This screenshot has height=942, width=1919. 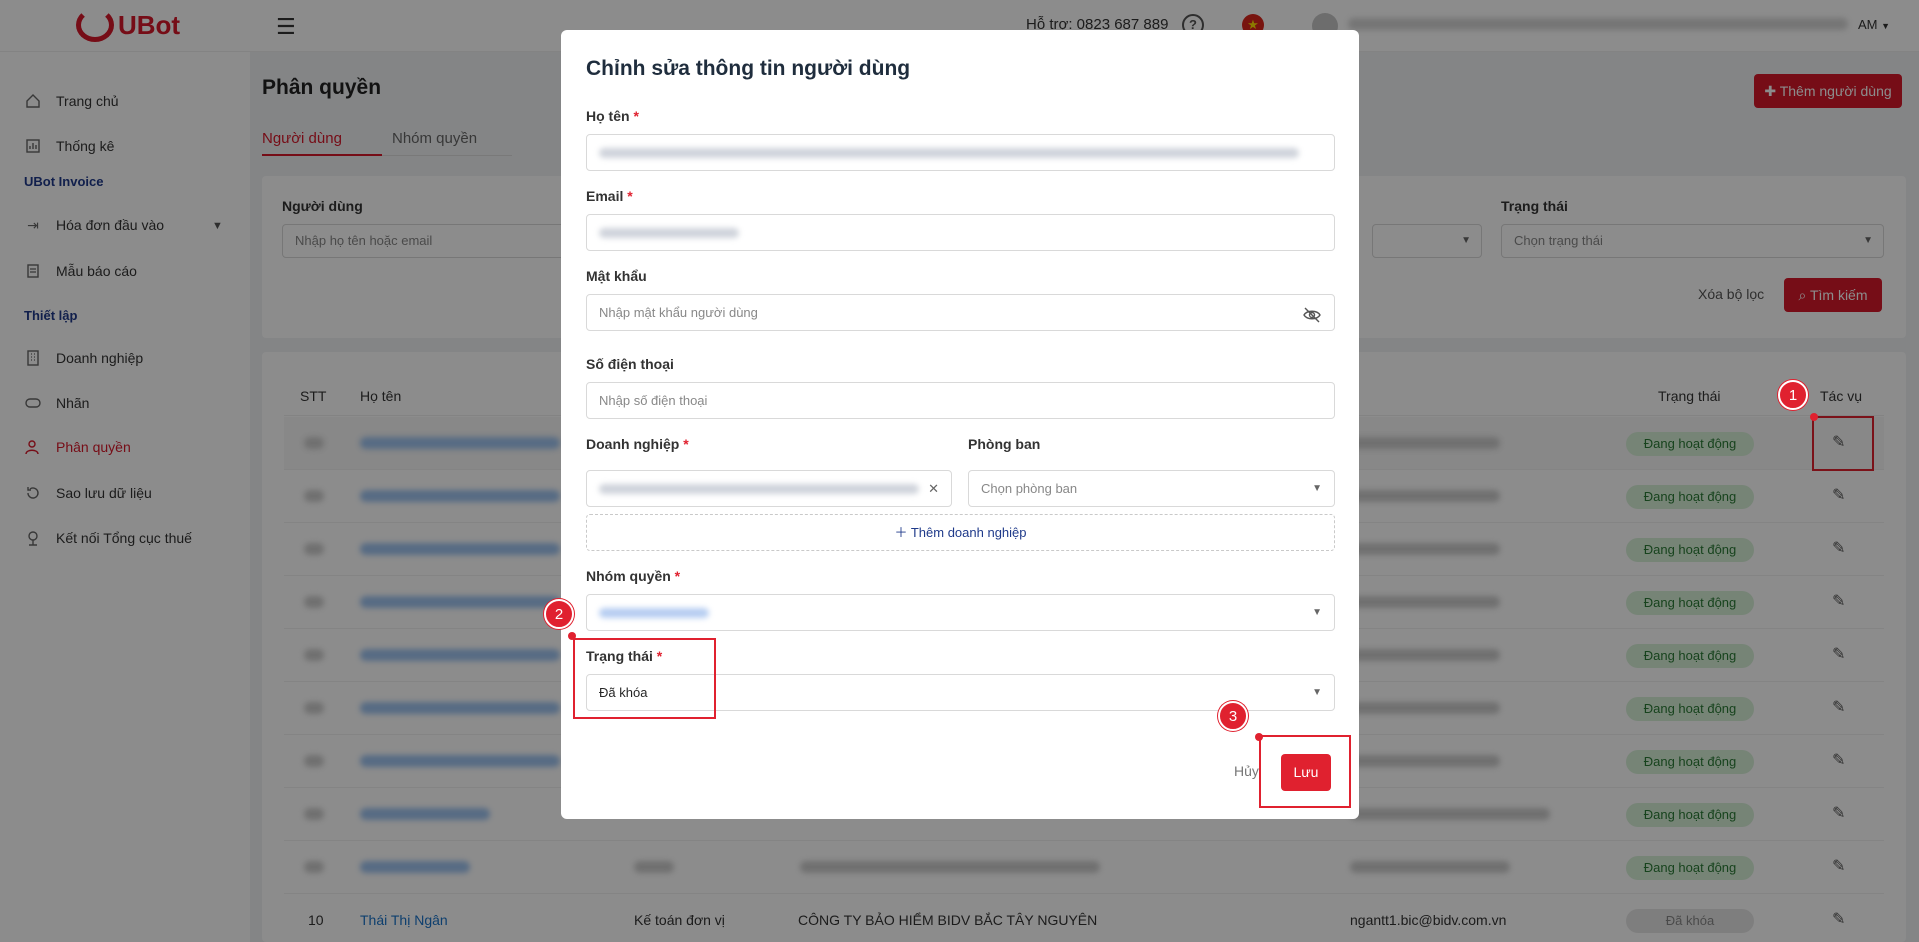 What do you see at coordinates (605, 196) in the screenshot?
I see `email-label-text: Email` at bounding box center [605, 196].